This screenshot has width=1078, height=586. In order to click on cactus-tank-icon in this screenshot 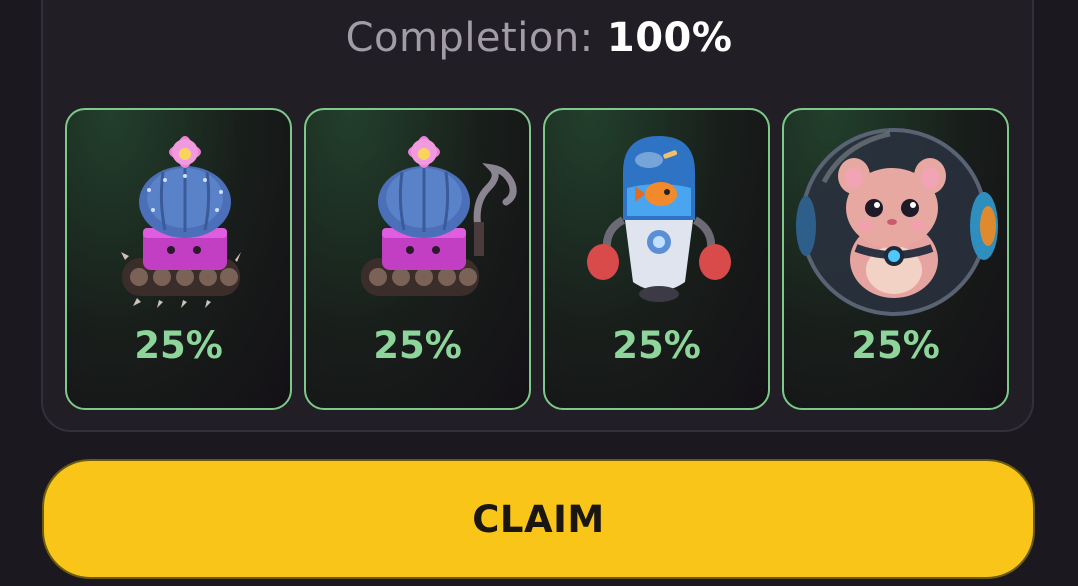, I will do `click(181, 222)`.